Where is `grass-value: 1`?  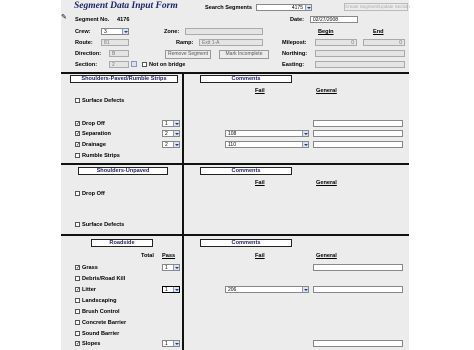
grass-value: 1 is located at coordinates (166, 268).